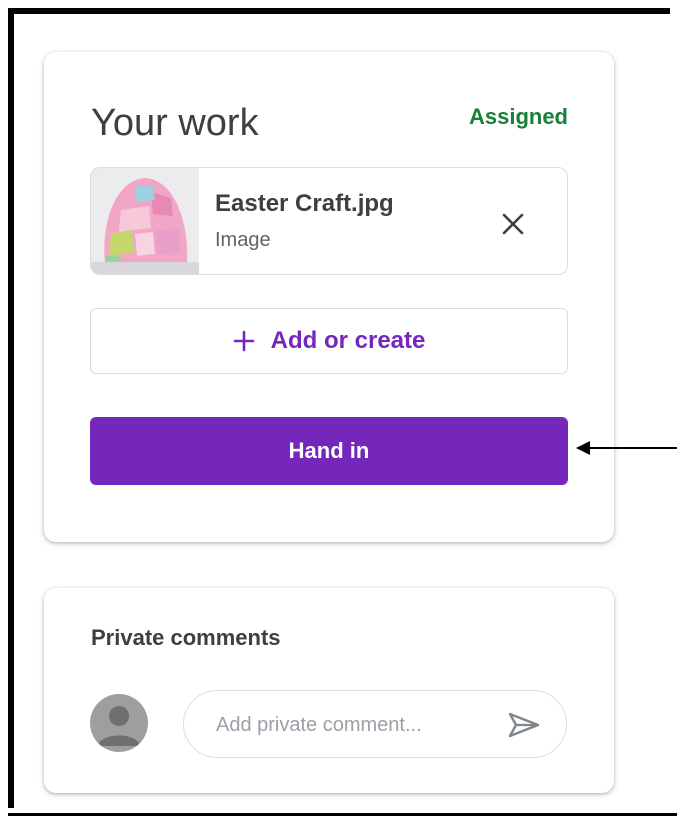 This screenshot has width=677, height=819. Describe the element at coordinates (348, 340) in the screenshot. I see `add-or-create-label: Add or create` at that location.